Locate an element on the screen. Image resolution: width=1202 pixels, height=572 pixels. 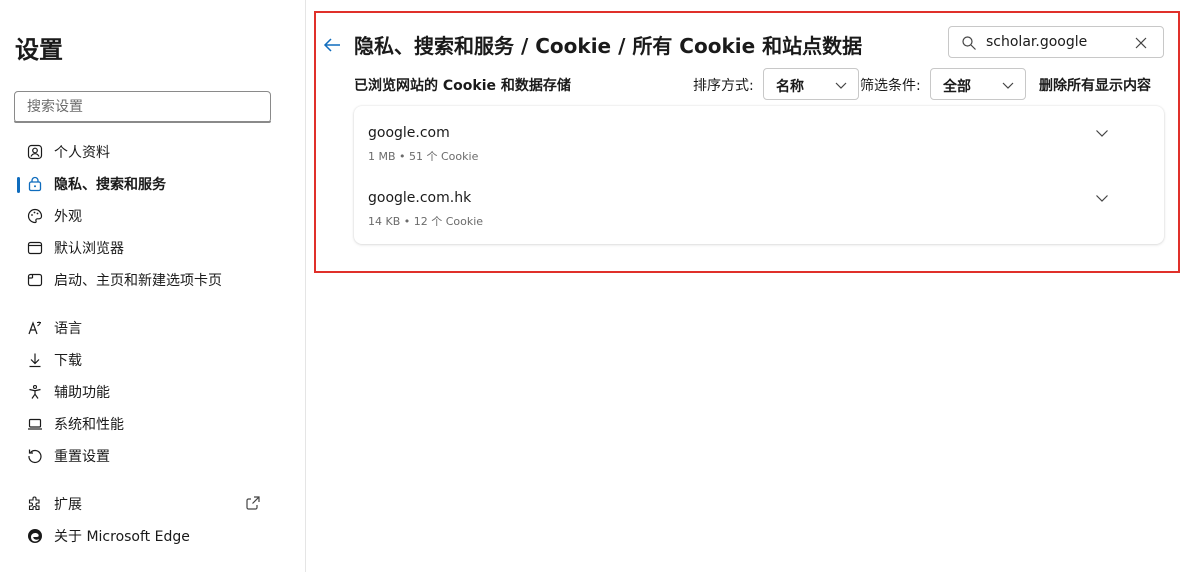
back-arrow-icon is located at coordinates (332, 45).